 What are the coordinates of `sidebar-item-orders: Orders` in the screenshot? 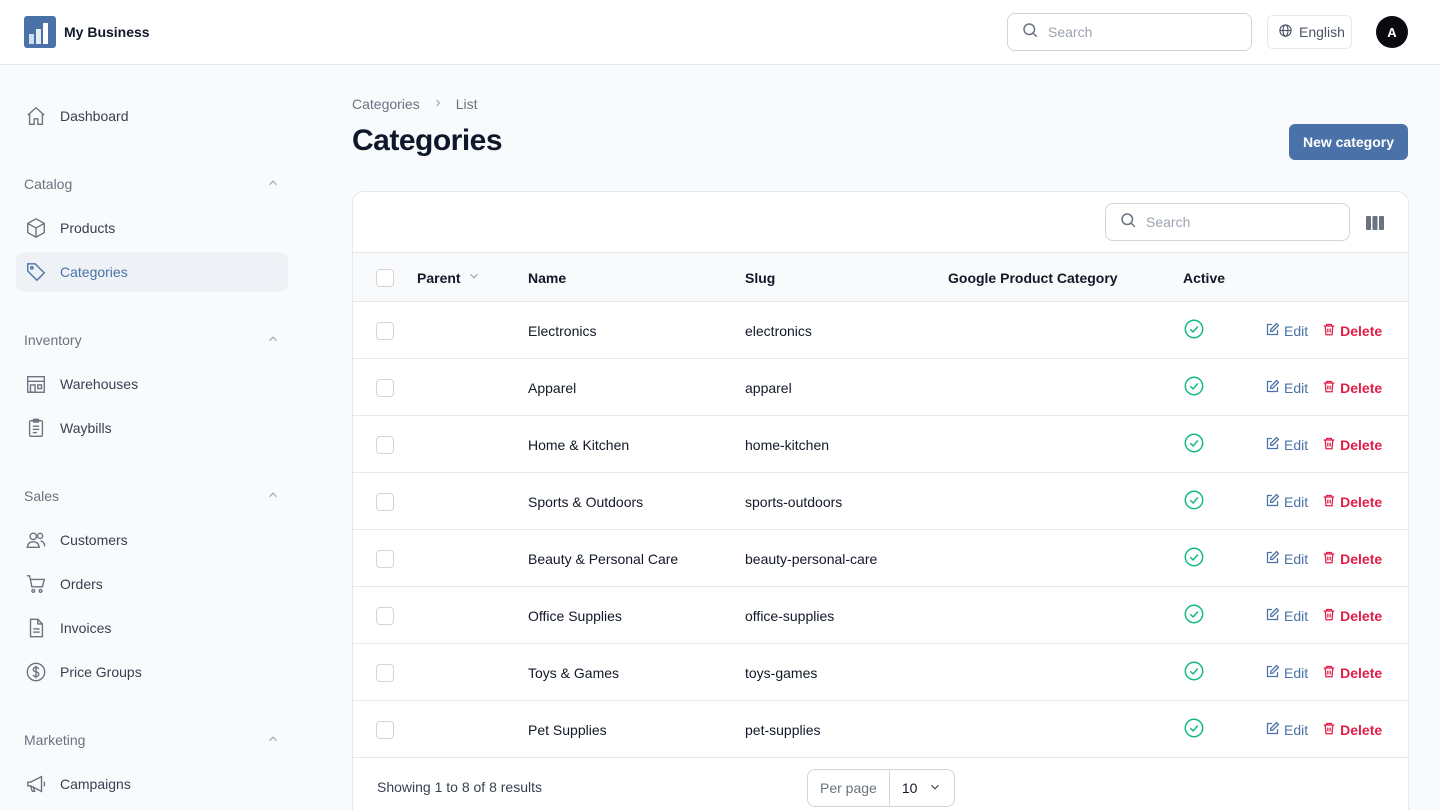 It's located at (152, 584).